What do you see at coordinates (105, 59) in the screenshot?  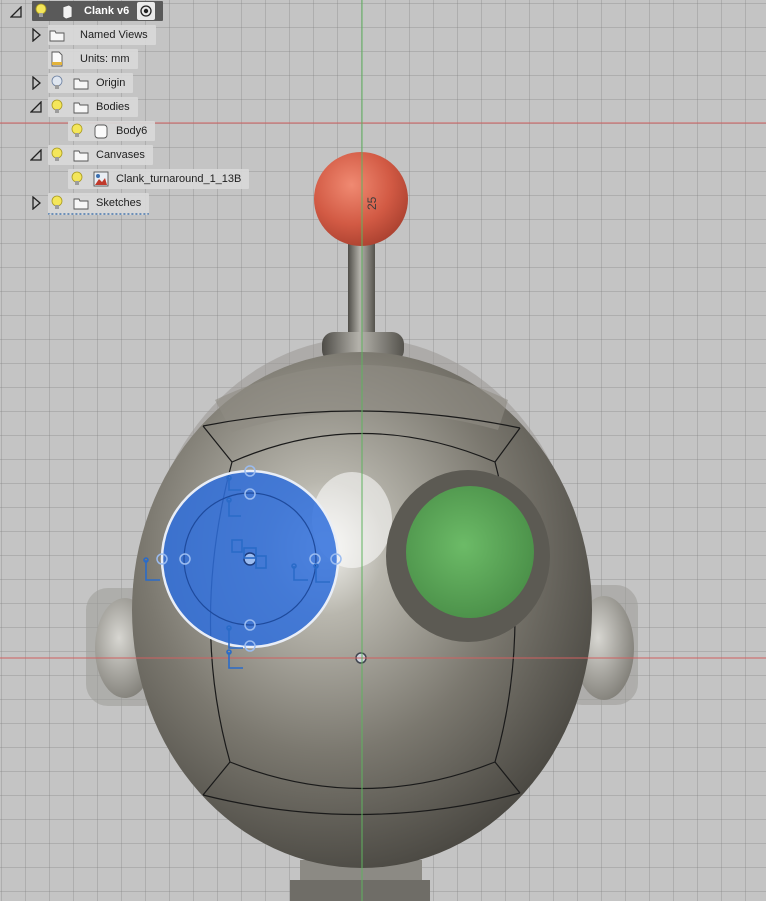 I see `tree-item-label: Units: mm` at bounding box center [105, 59].